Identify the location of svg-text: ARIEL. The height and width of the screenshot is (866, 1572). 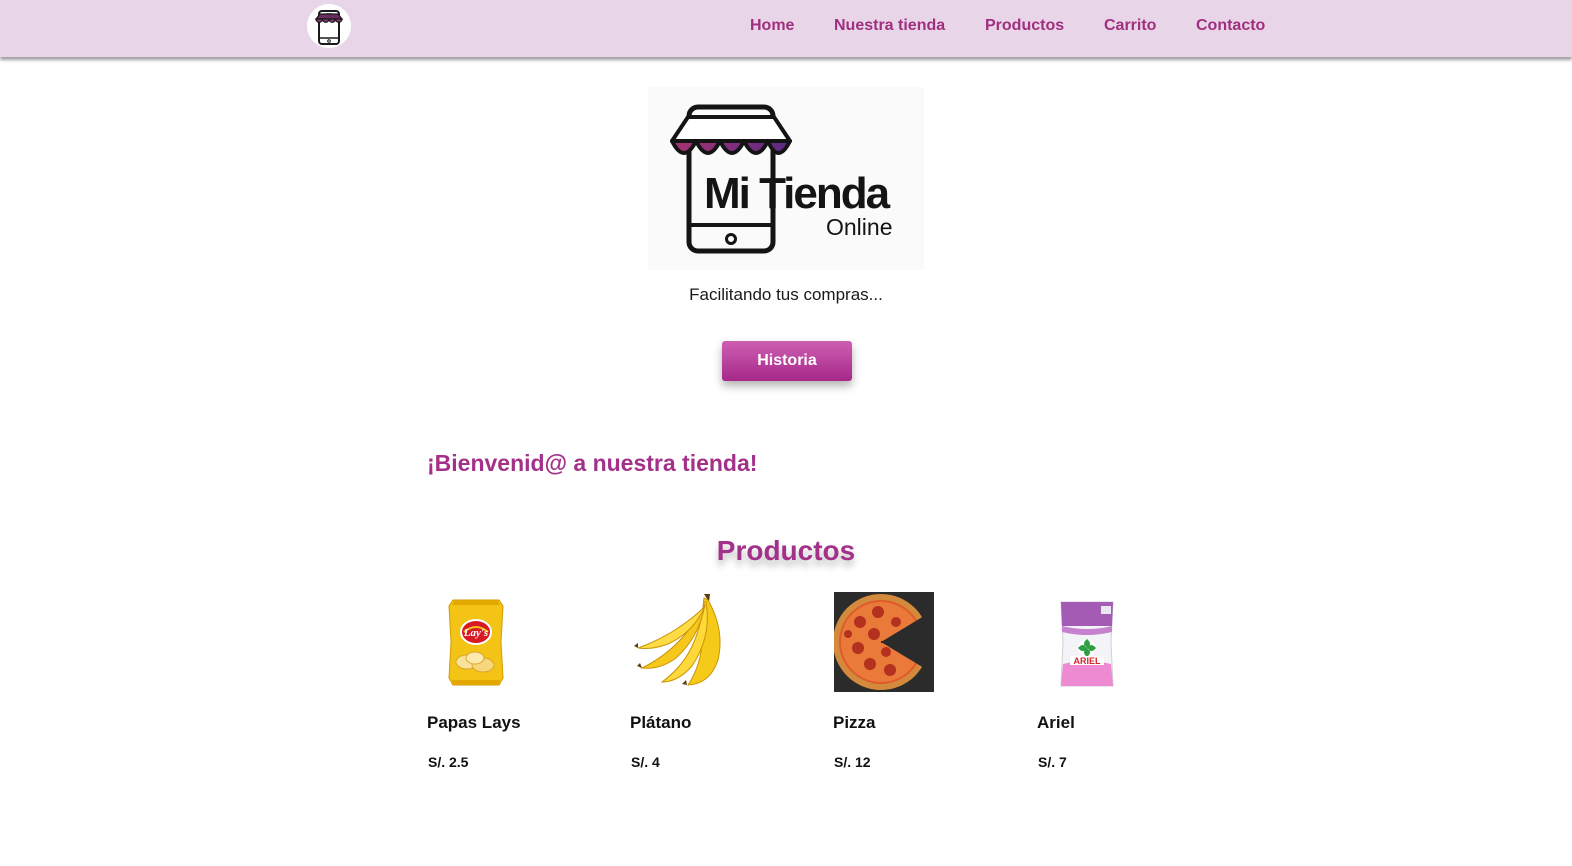
(1088, 661).